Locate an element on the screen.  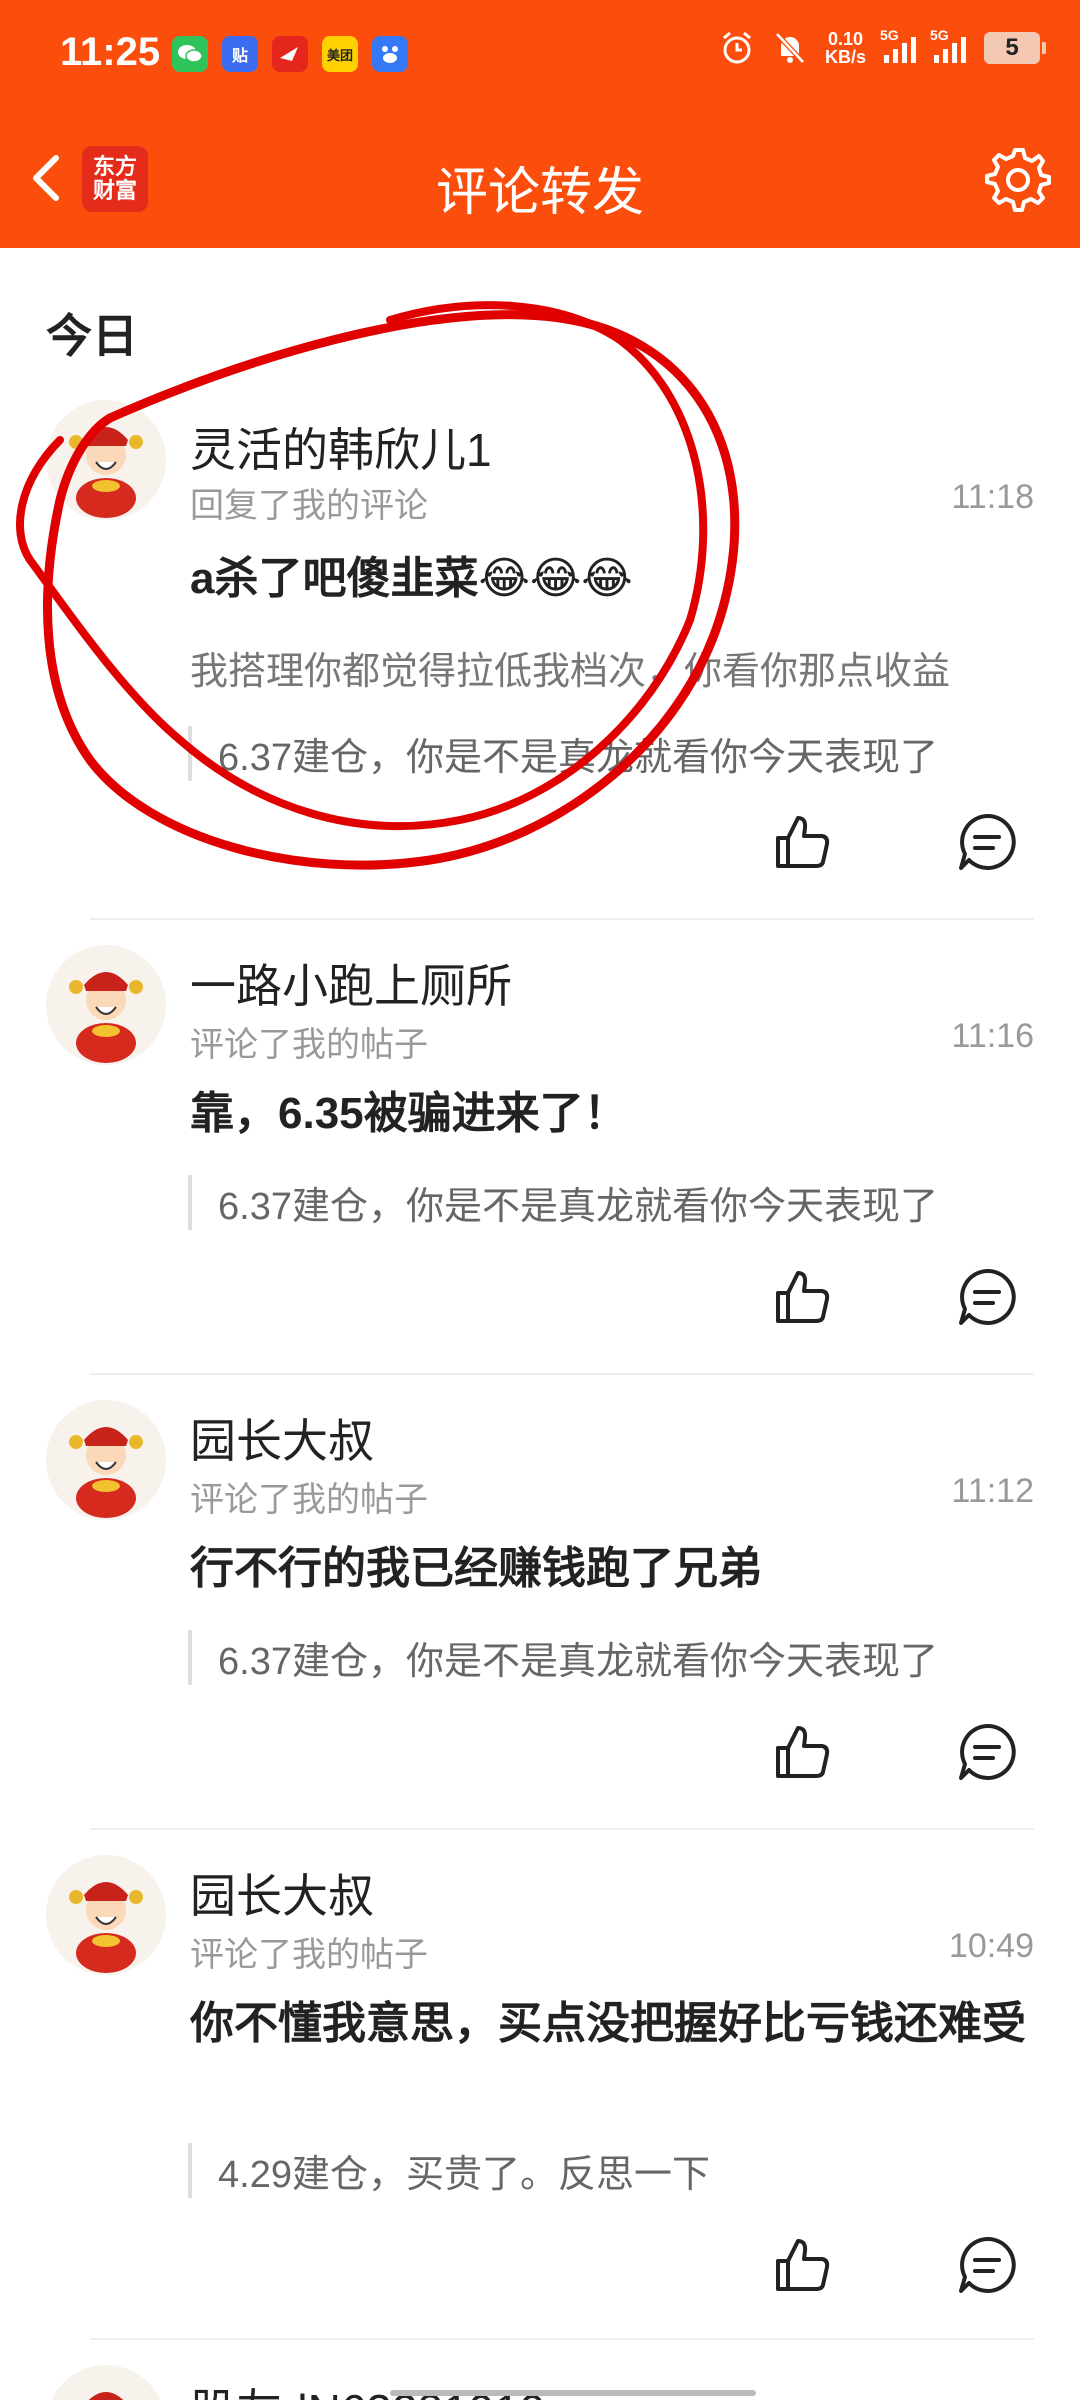
signal-5g-2-icon: 5G is located at coordinates (948, 45).